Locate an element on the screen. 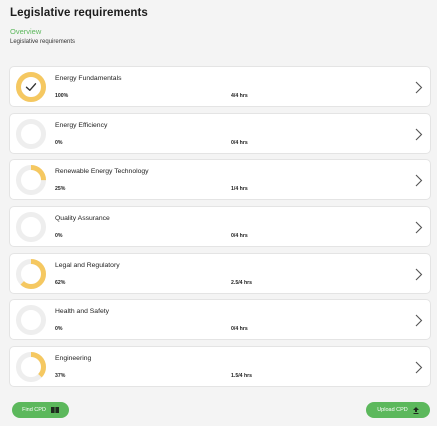  find-cpd-label: Find CPD is located at coordinates (34, 410).